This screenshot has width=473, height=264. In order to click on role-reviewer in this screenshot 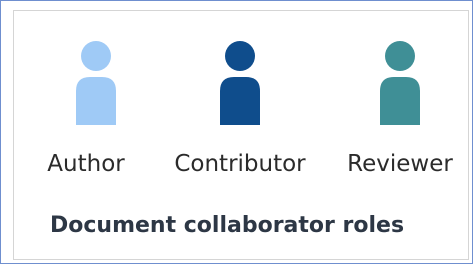, I will do `click(400, 82)`.